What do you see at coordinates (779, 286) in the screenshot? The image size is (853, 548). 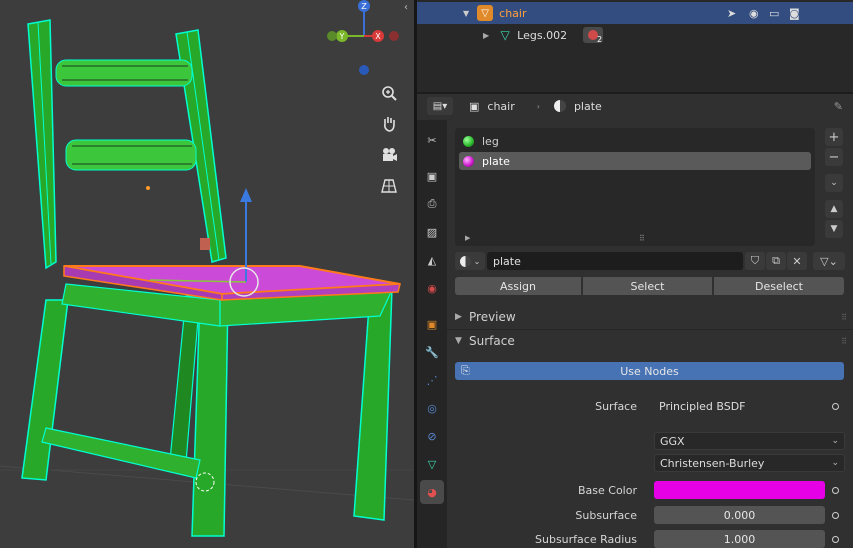 I see `deselect-button: Deselect` at bounding box center [779, 286].